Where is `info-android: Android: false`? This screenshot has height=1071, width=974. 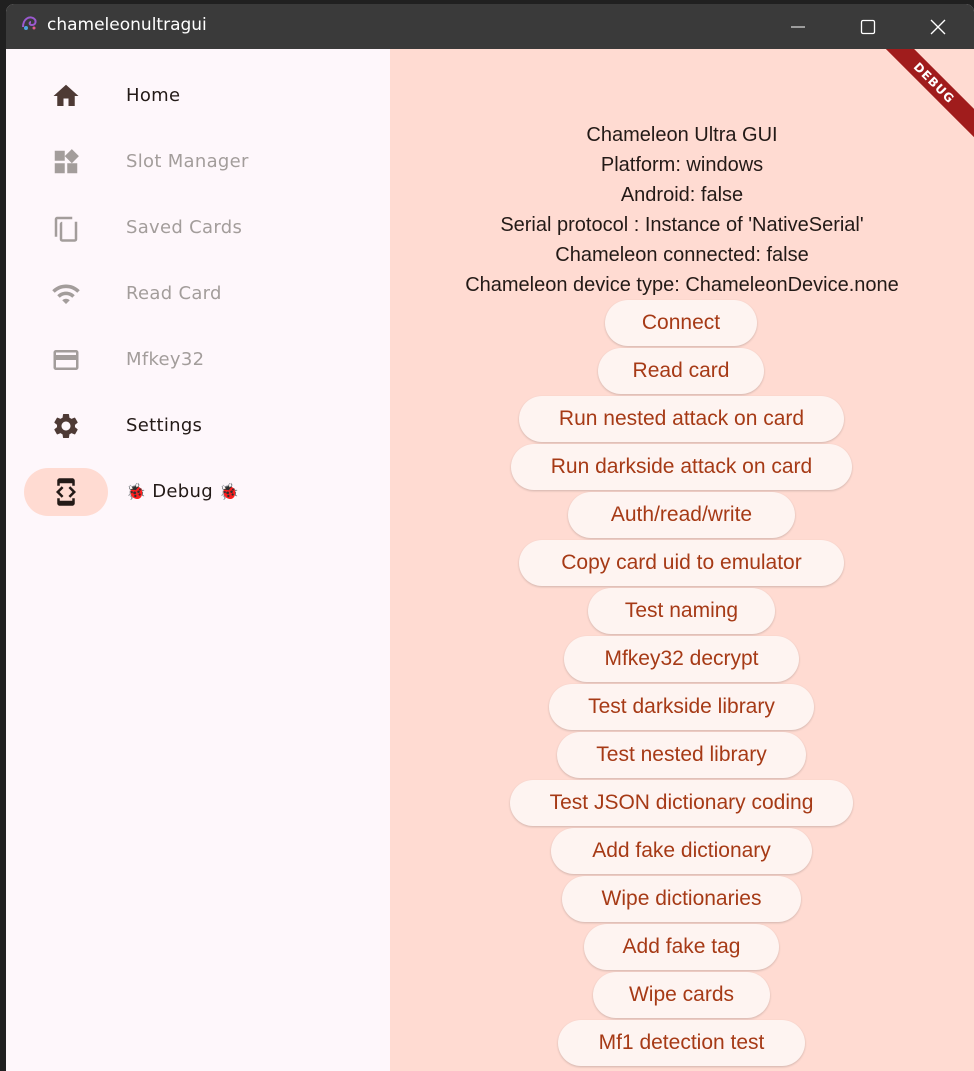
info-android: Android: false is located at coordinates (682, 195).